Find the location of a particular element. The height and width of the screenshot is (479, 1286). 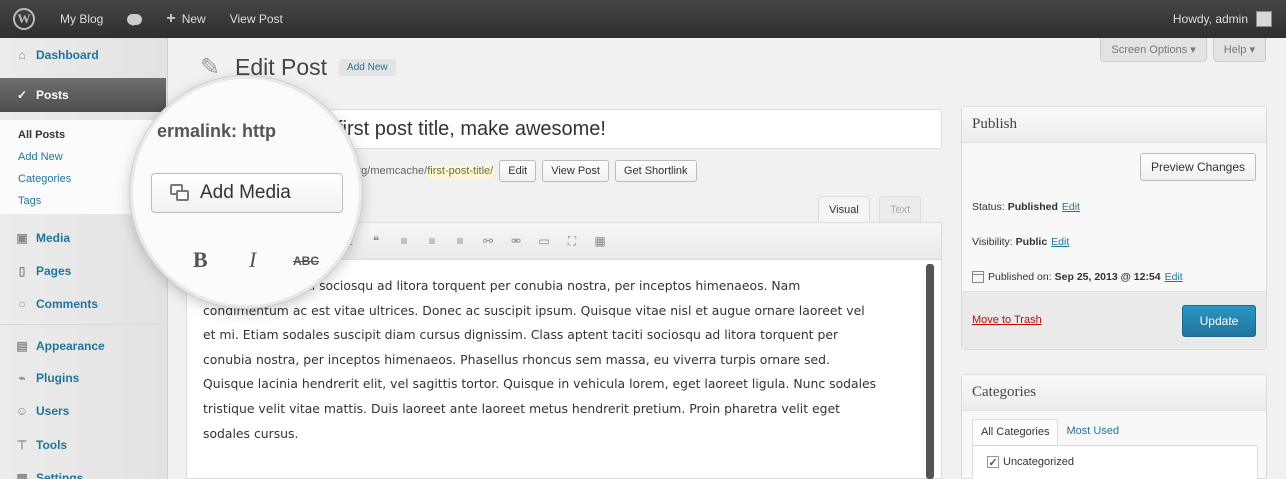

comments-icon: ○ is located at coordinates (22, 304).